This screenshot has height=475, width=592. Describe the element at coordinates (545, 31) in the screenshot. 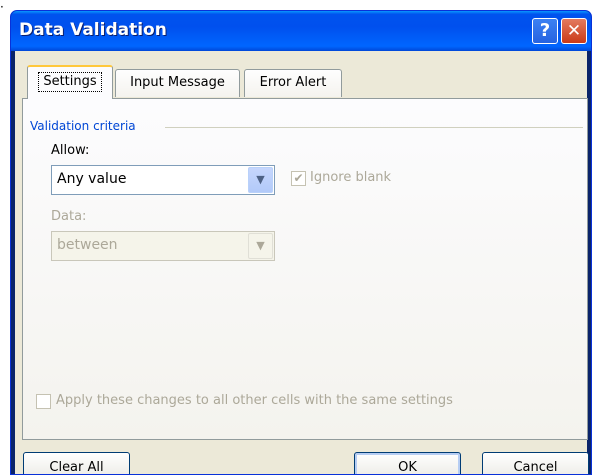

I see `help-button: ?` at that location.